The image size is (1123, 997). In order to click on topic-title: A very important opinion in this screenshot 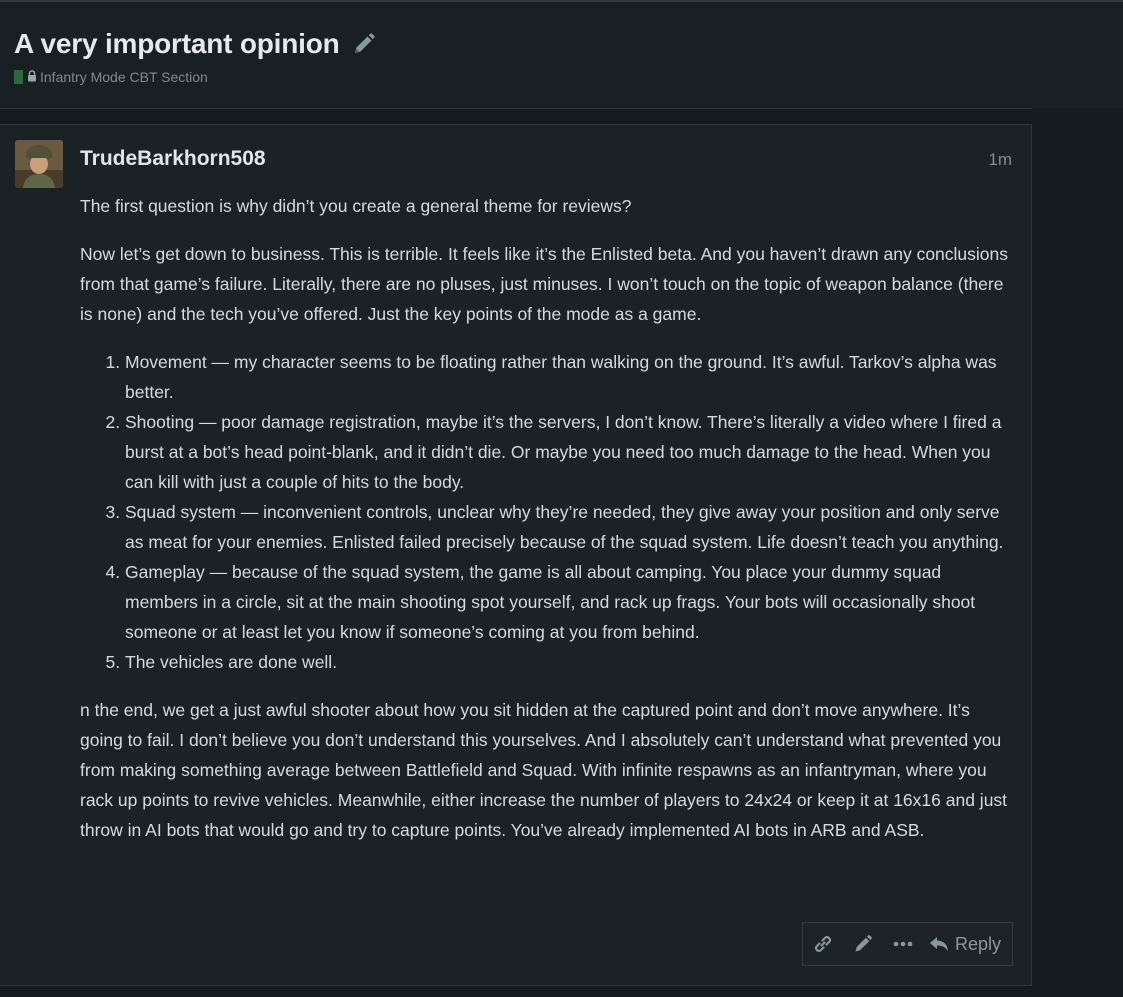, I will do `click(177, 44)`.